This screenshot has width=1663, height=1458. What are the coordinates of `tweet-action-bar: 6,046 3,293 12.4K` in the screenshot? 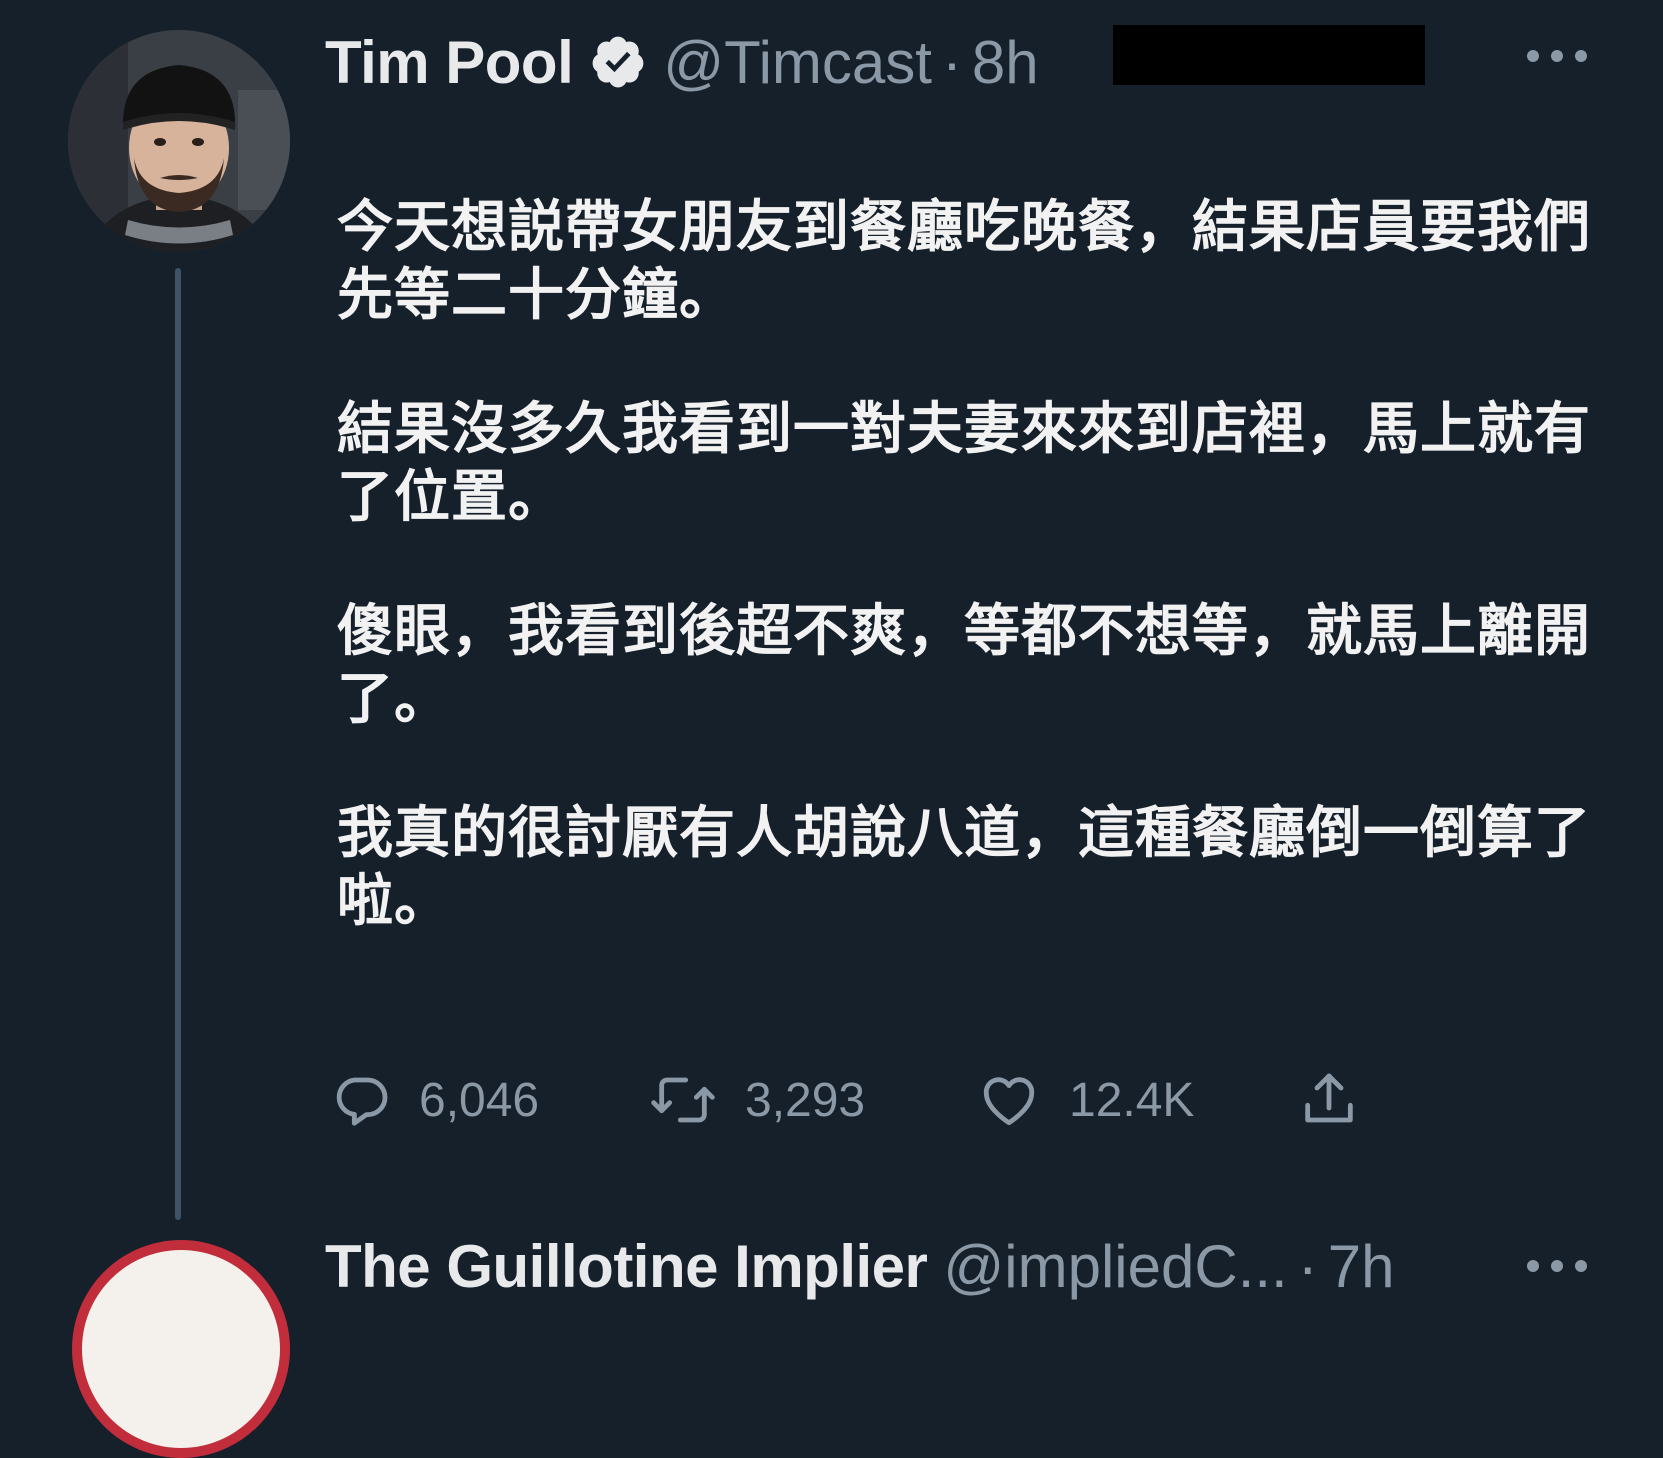 It's located at (855, 1100).